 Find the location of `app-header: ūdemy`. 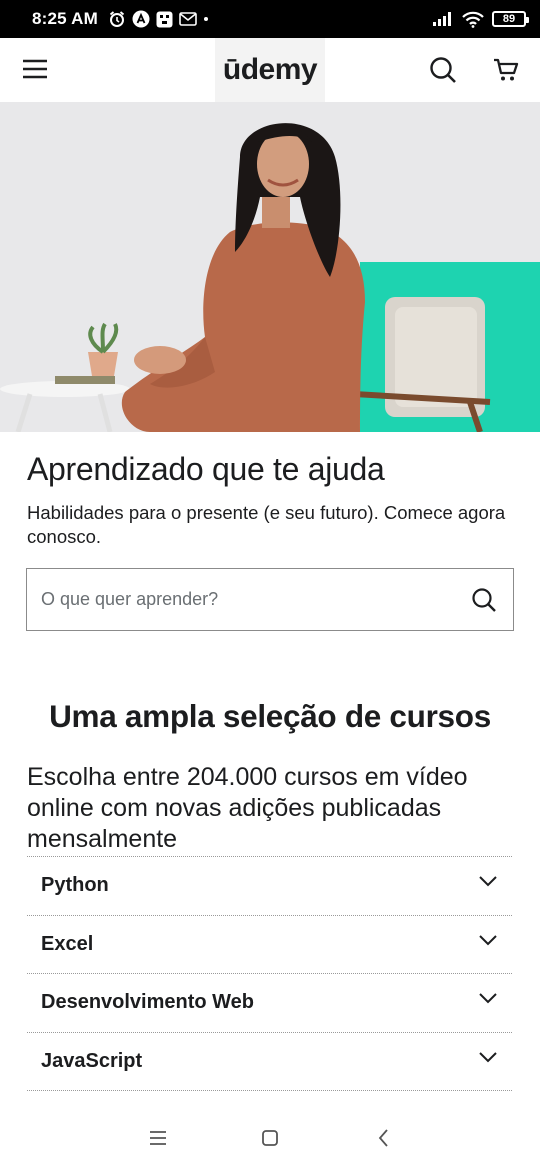

app-header: ūdemy is located at coordinates (270, 70).